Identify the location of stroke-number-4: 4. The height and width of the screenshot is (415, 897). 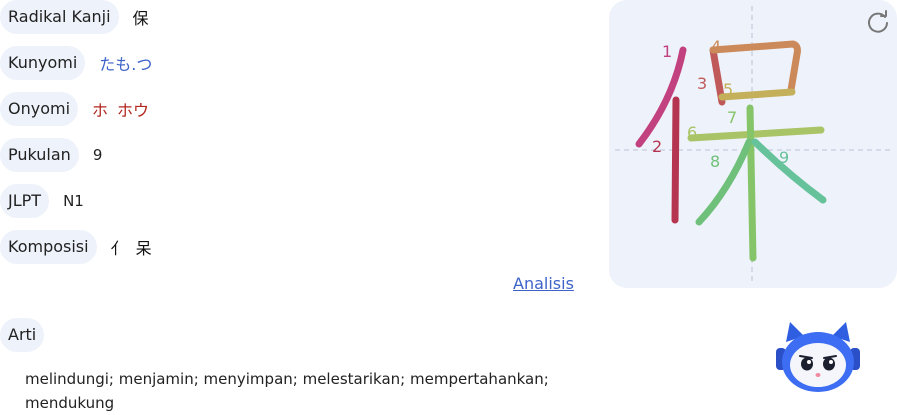
(716, 46).